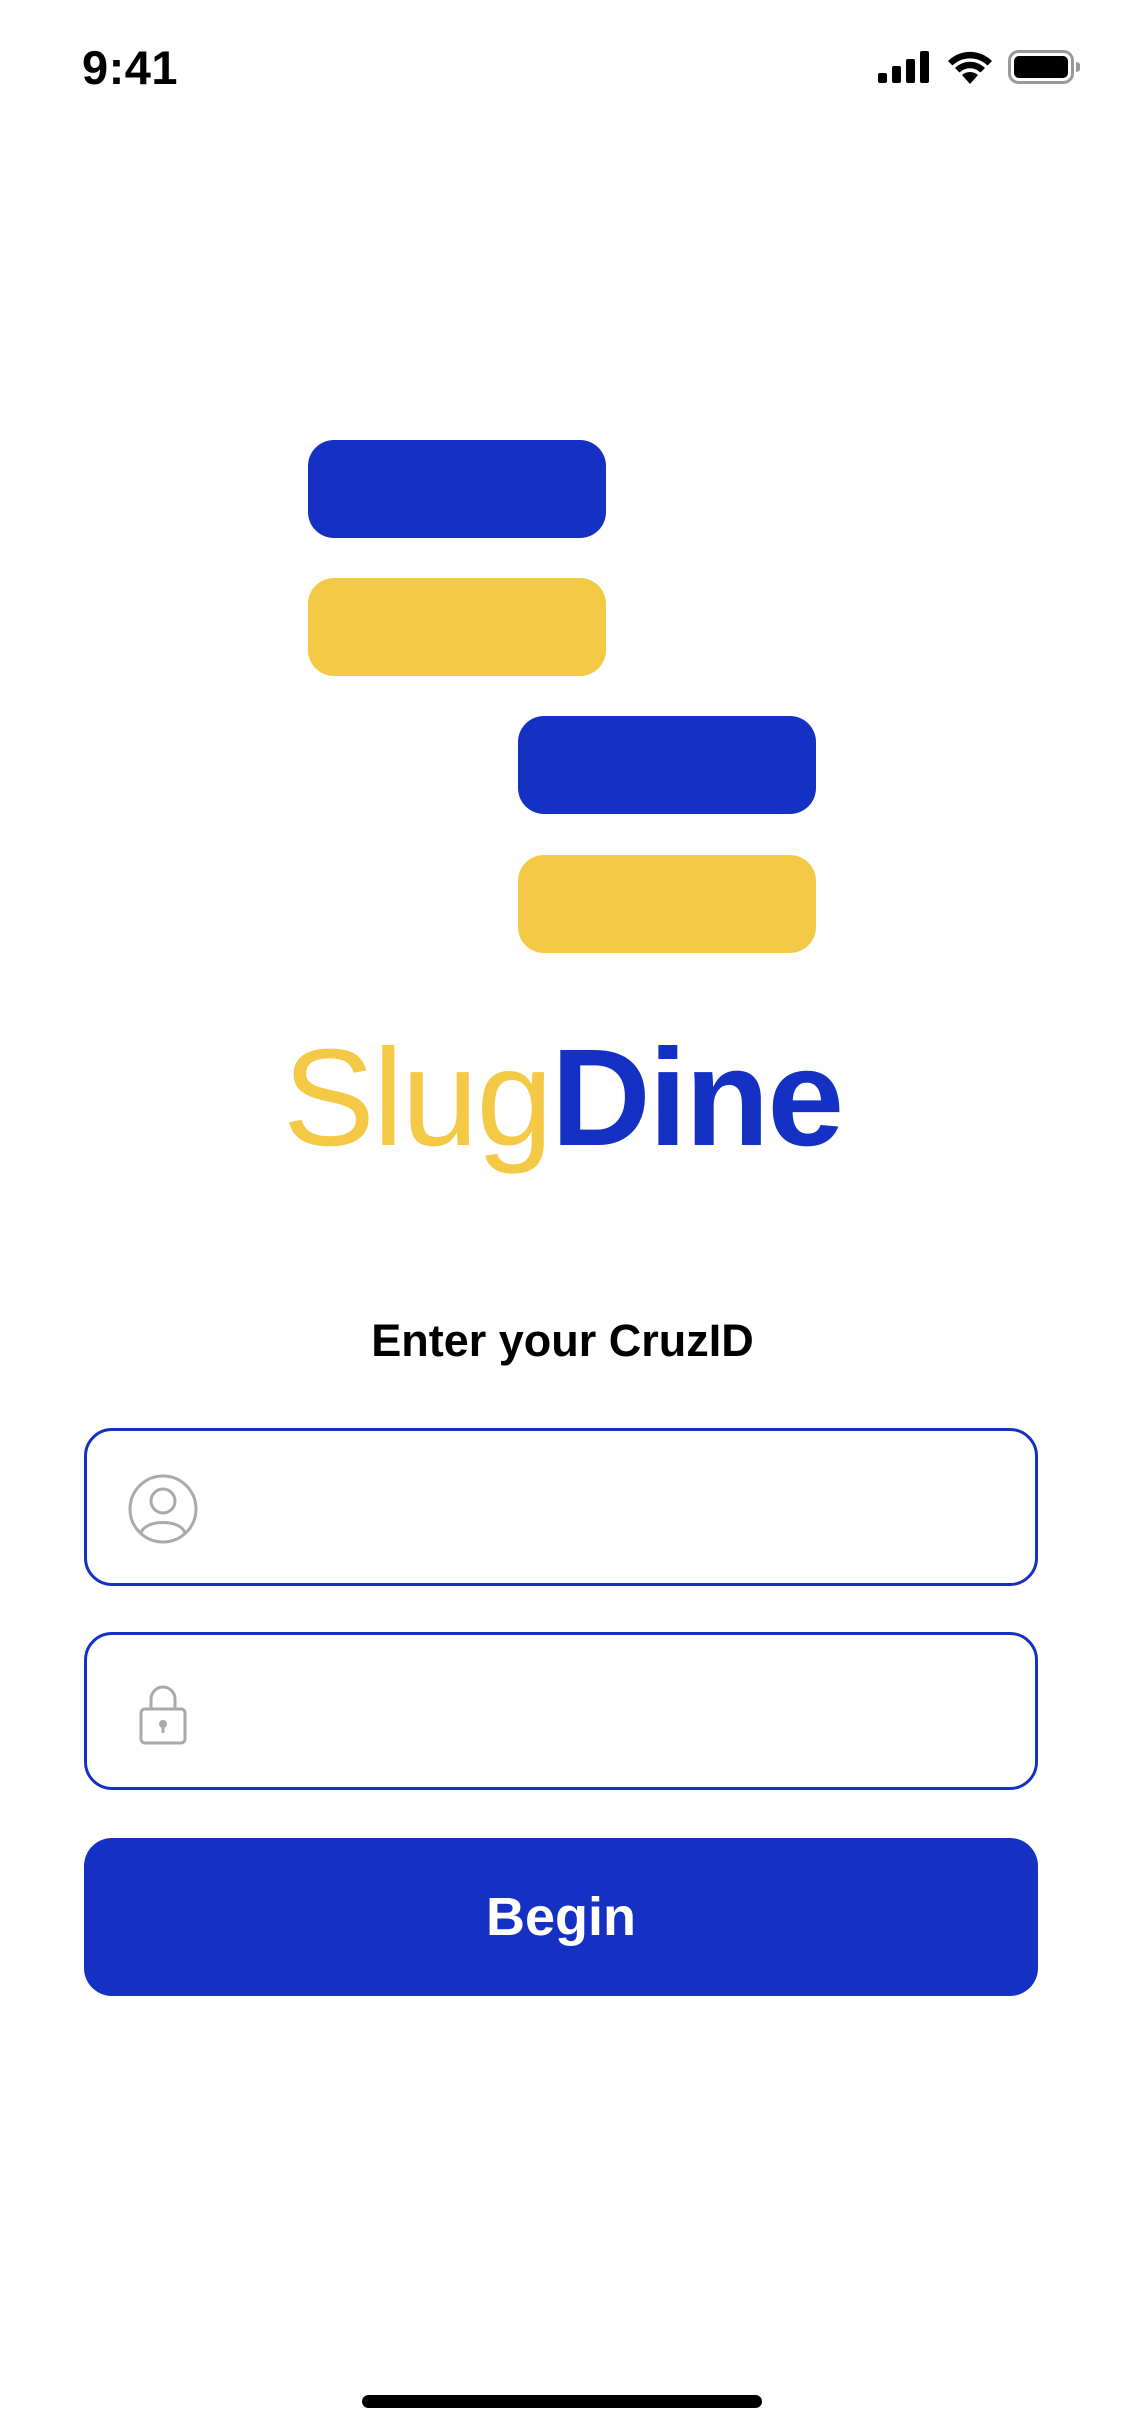  I want to click on lock-icon, so click(163, 1715).